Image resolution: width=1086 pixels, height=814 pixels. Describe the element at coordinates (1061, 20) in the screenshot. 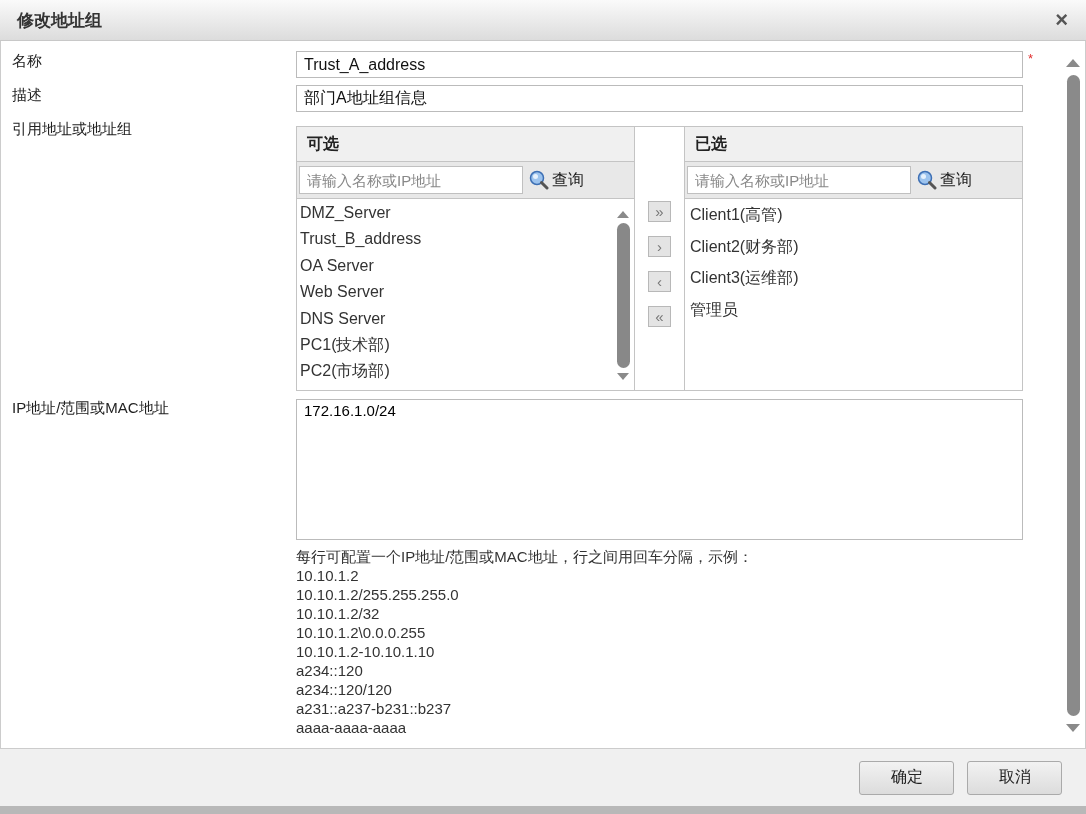

I see `close-button: ×` at that location.